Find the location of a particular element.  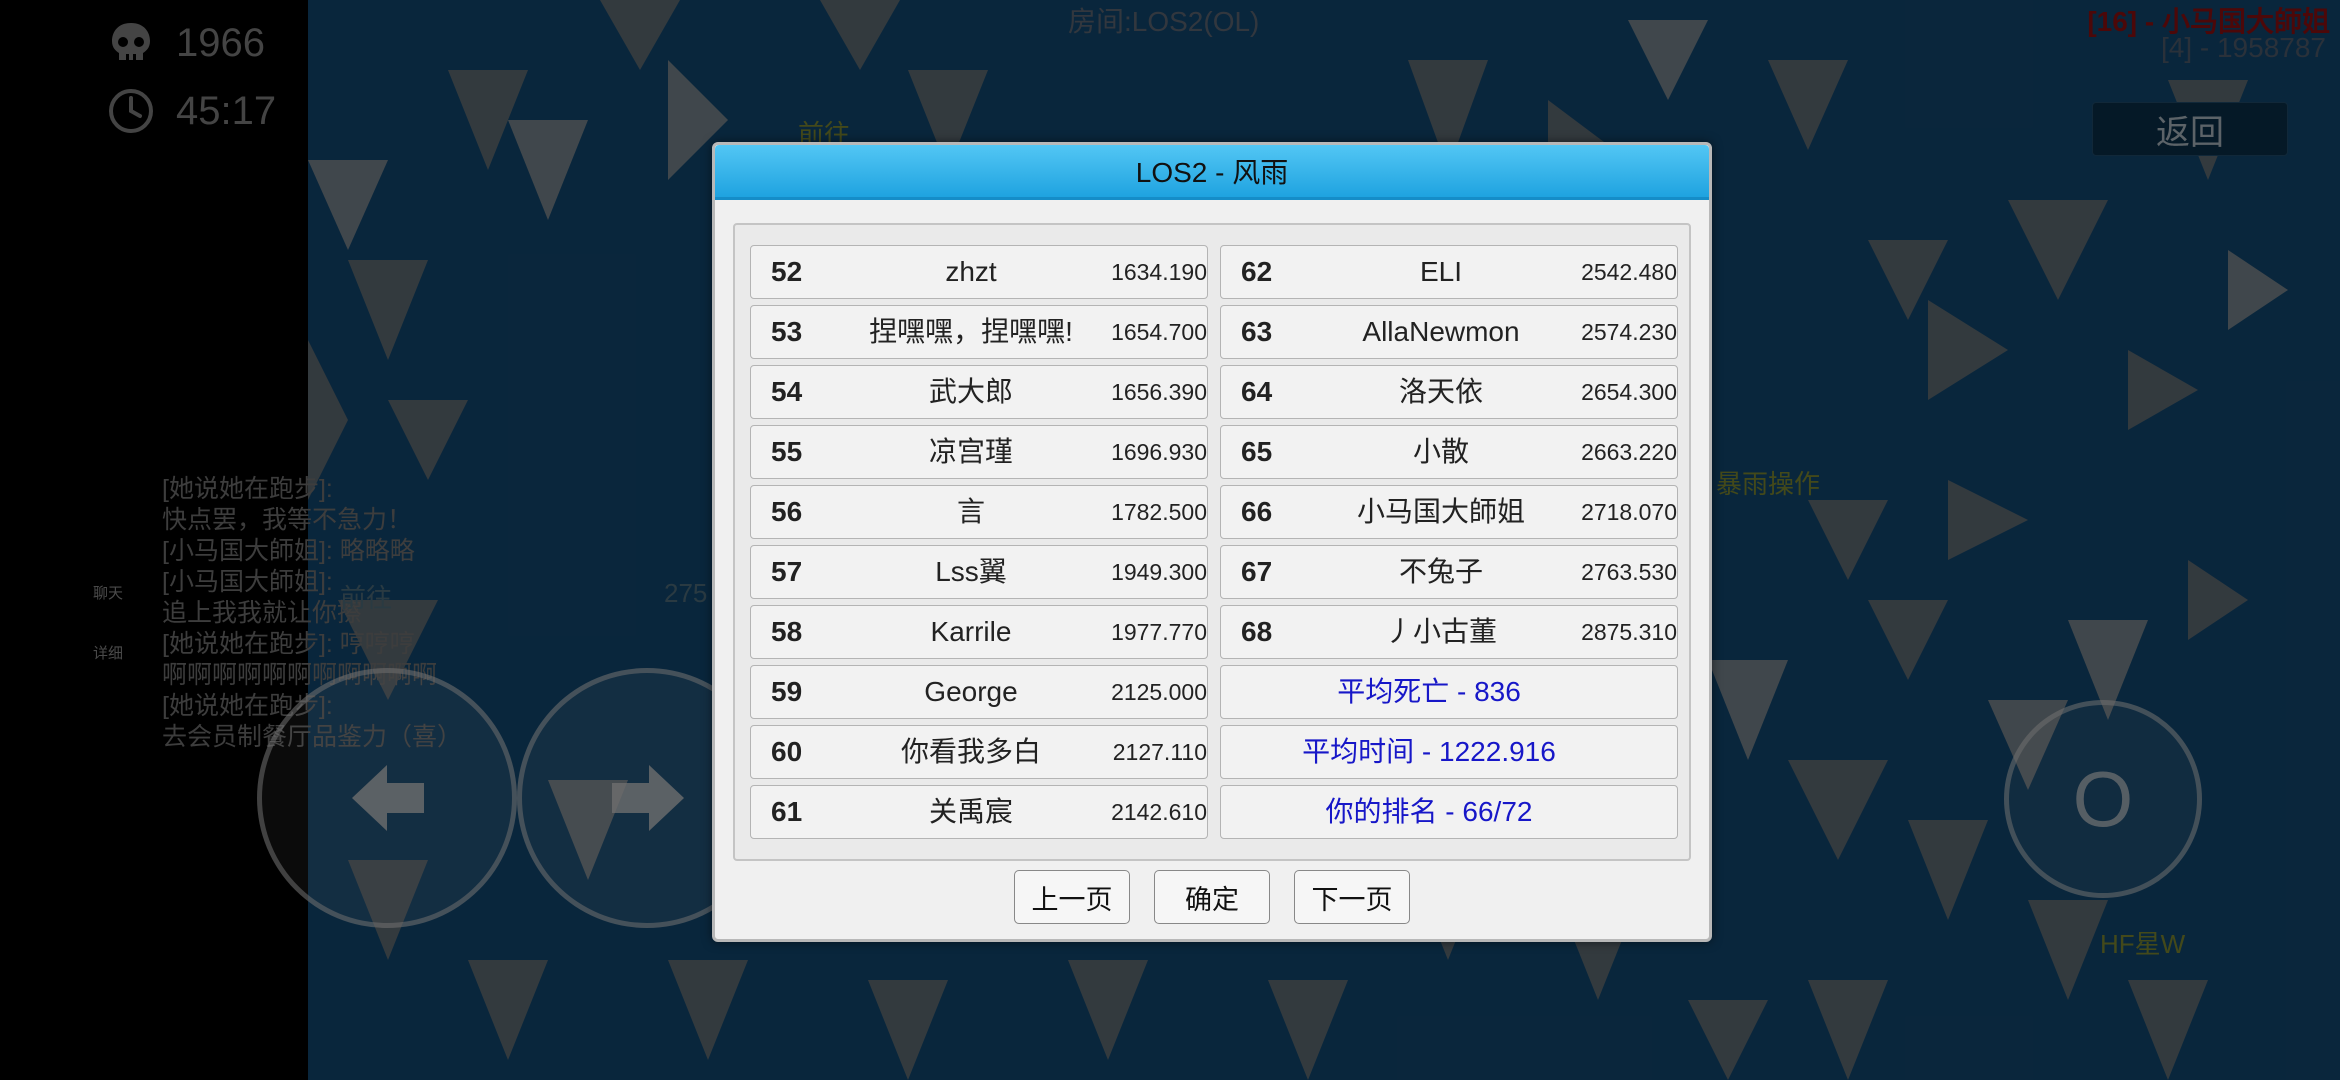

leaderboard-row: 56 言 1782.500 is located at coordinates (979, 512).